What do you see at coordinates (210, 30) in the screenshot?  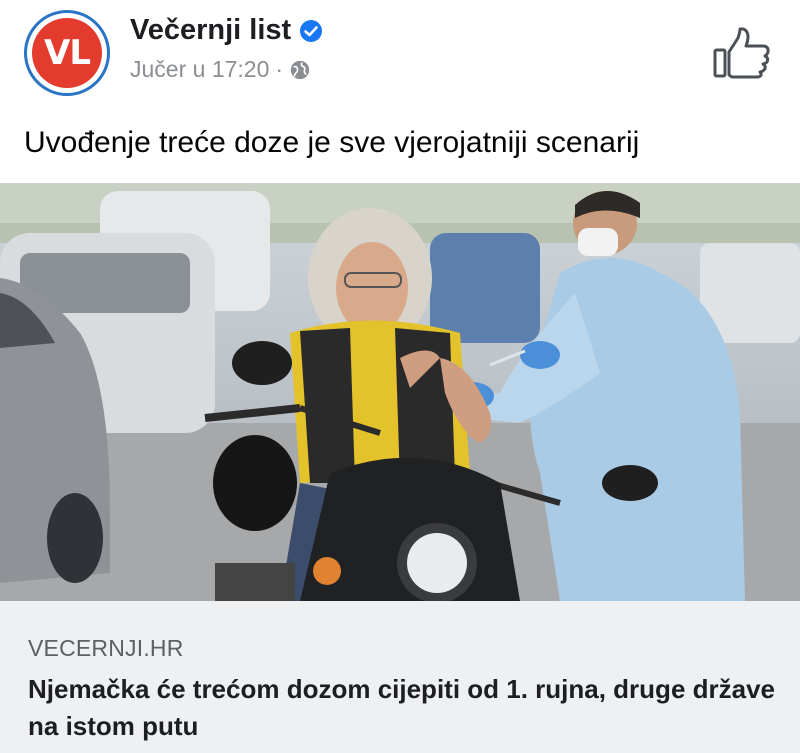 I see `page-name: Večernji list` at bounding box center [210, 30].